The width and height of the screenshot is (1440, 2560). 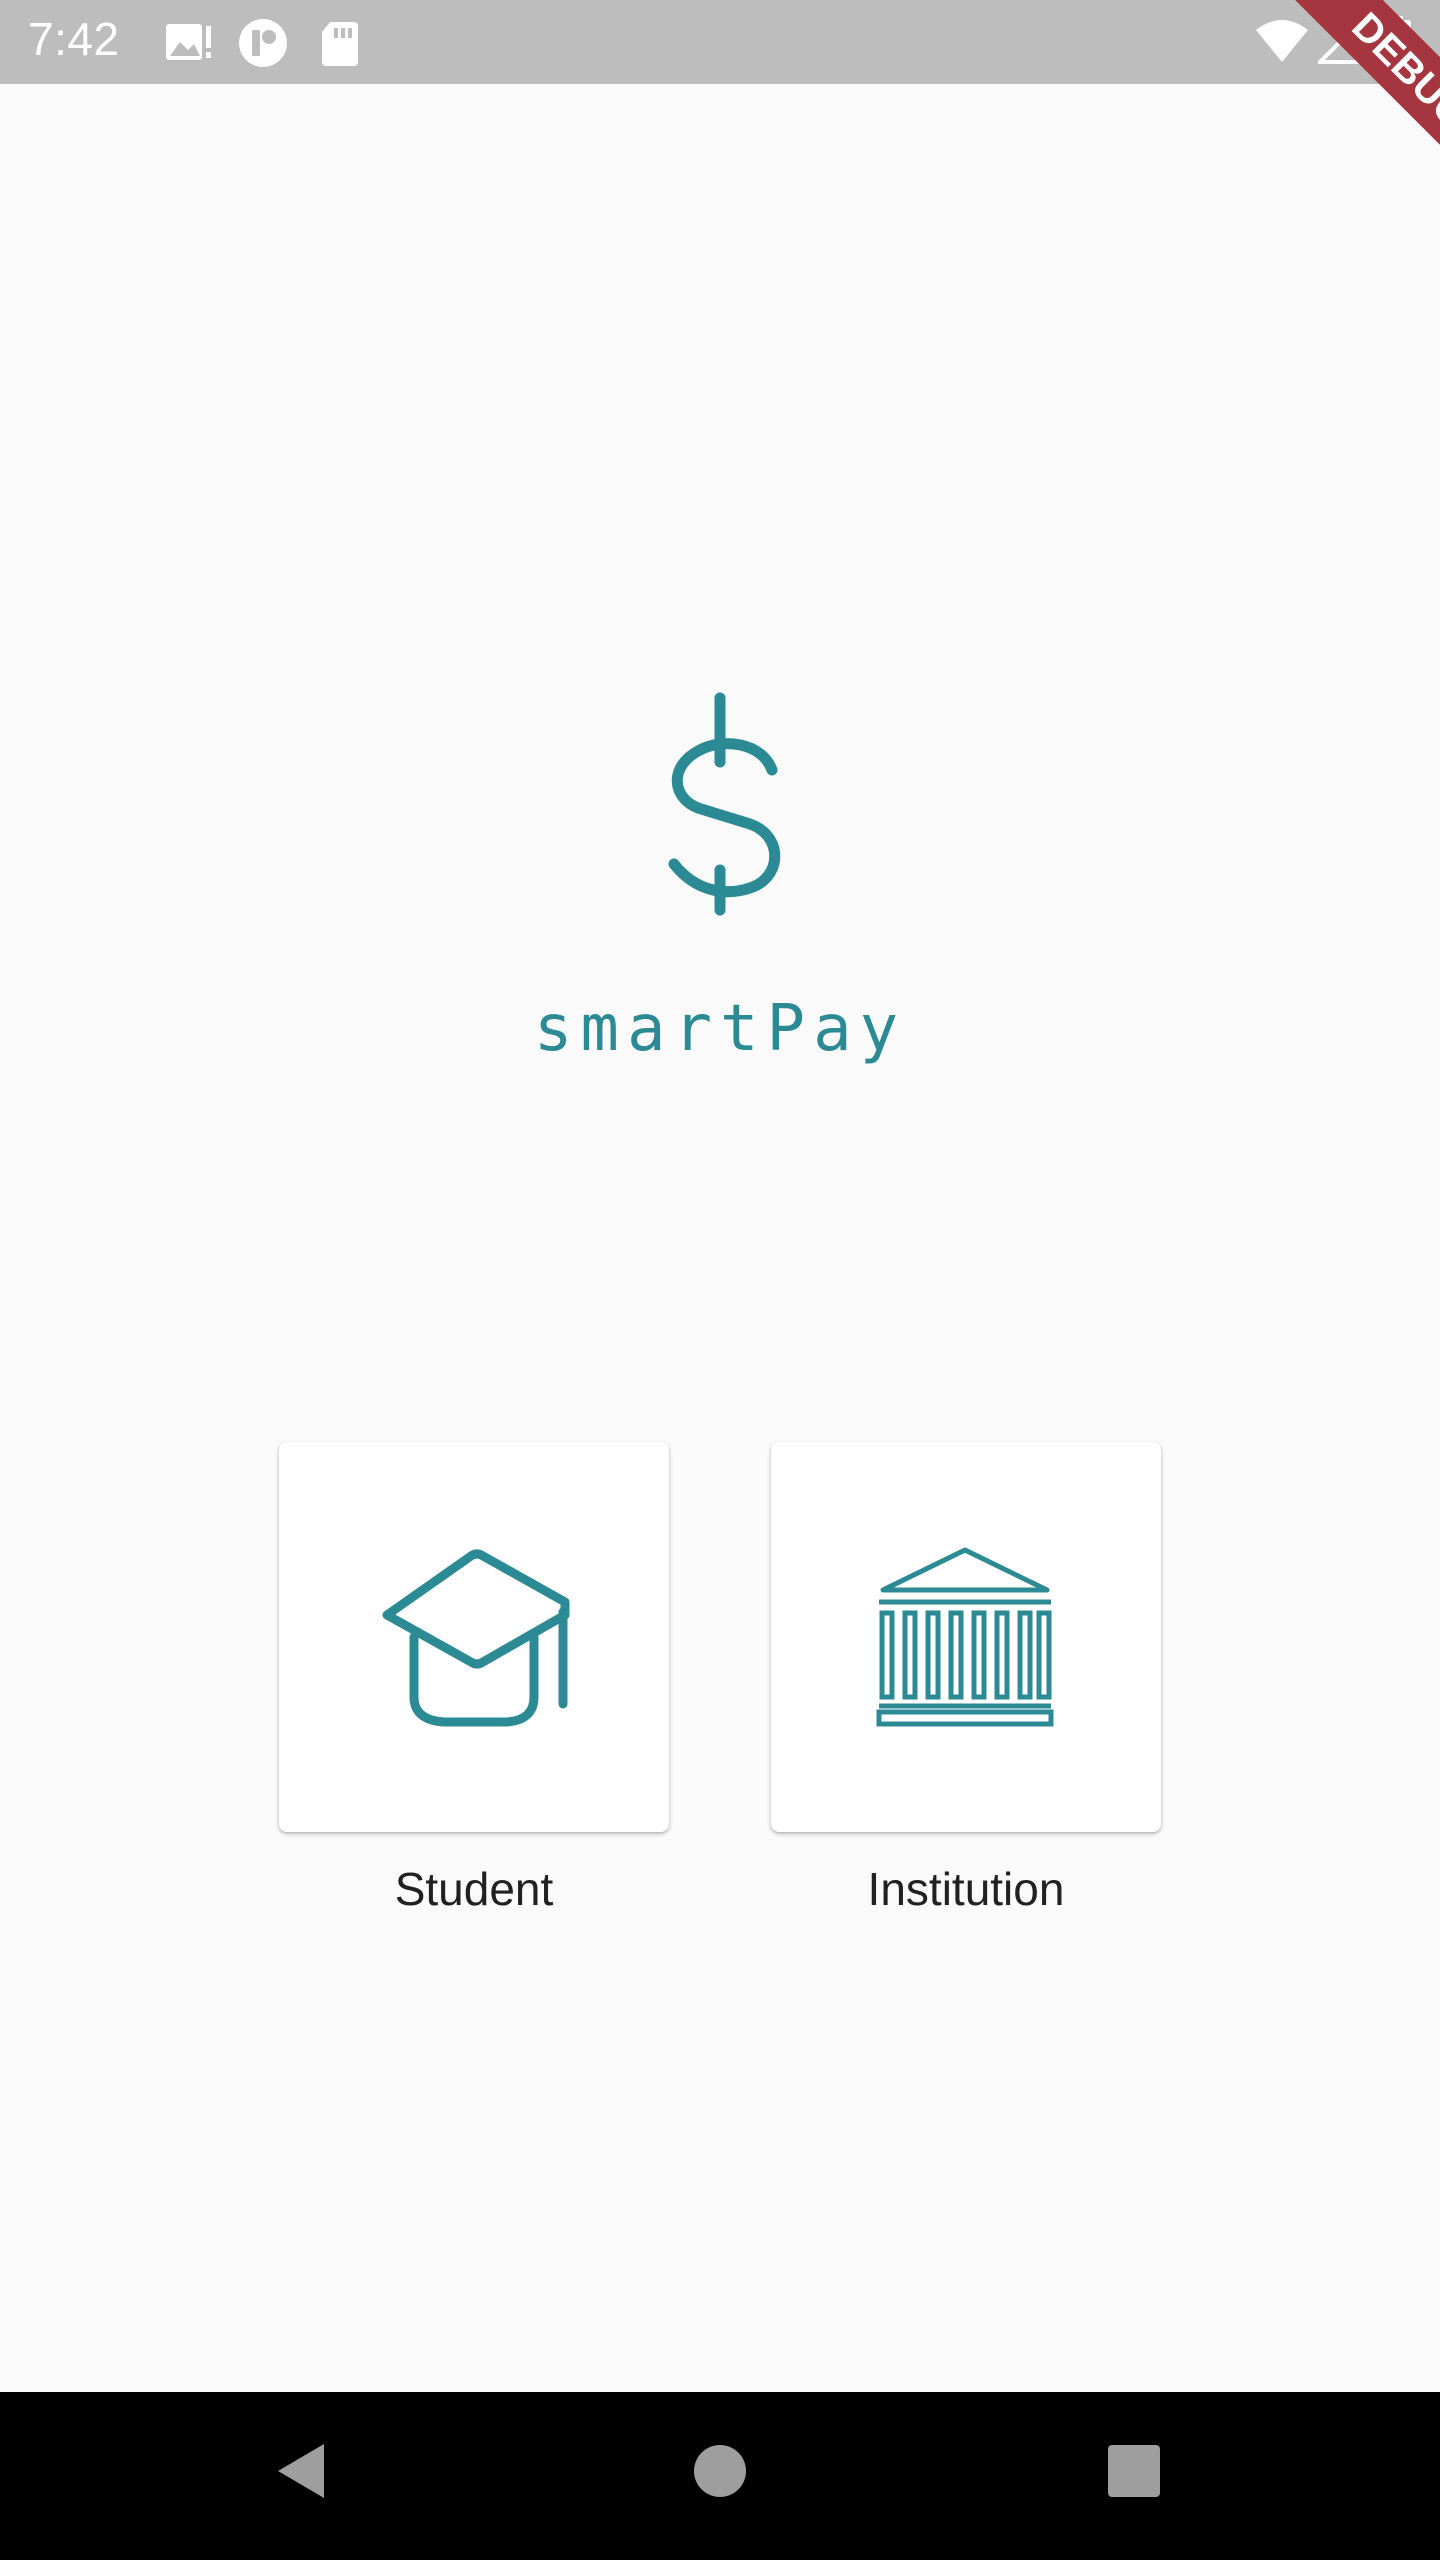 I want to click on home-icon, so click(x=720, y=2473).